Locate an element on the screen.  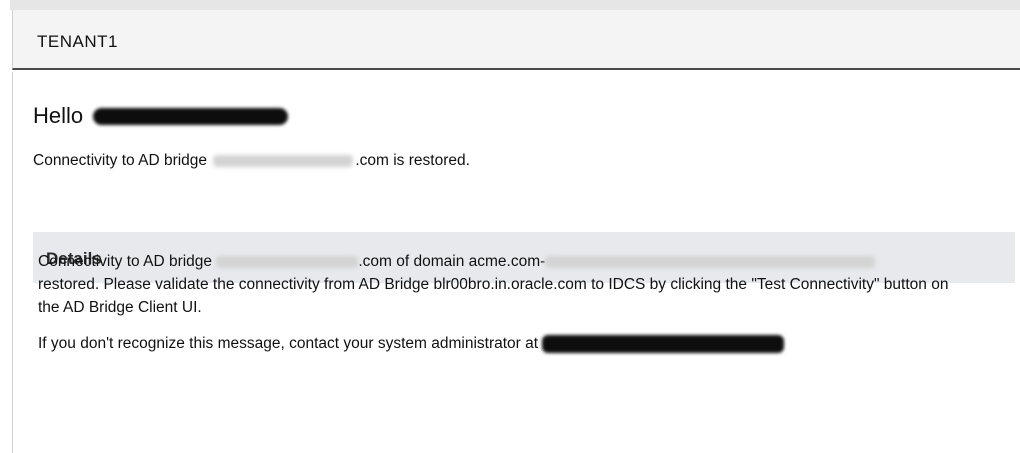
tenant-name: TENANT1 is located at coordinates (77, 41).